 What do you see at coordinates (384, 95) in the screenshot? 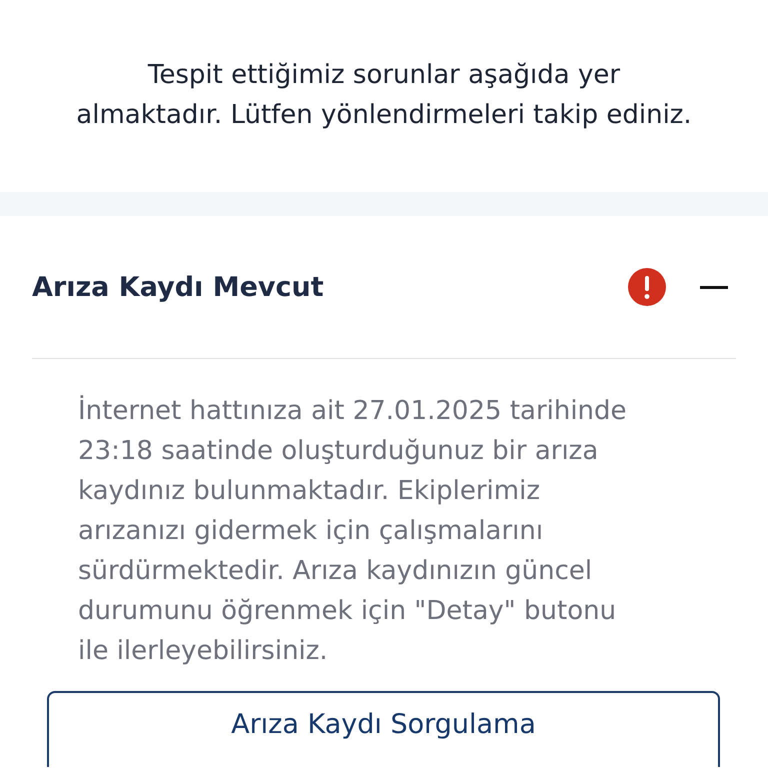
I see `intro-text: Tespit ettiğimiz sorunlar aşağıda yer almaktadır. Lütfen yönlendirmeleri takip ediniz.` at bounding box center [384, 95].